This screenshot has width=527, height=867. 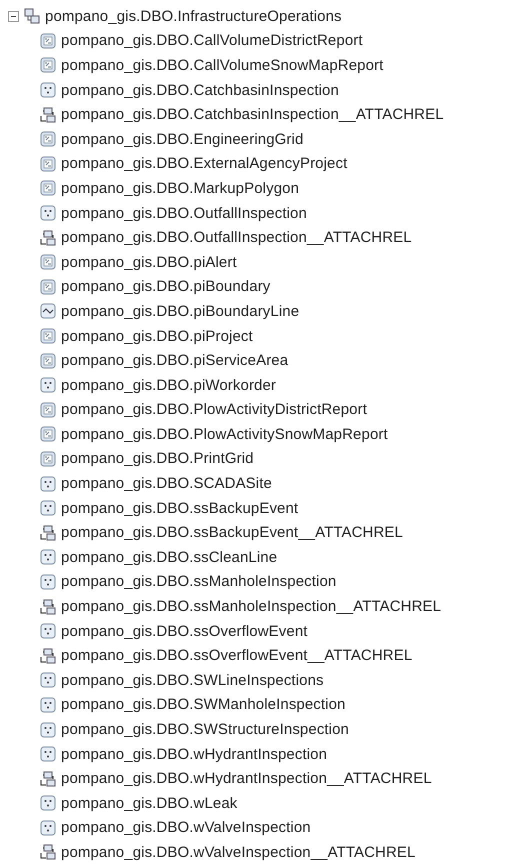 What do you see at coordinates (149, 262) in the screenshot?
I see `tree-item: pompano_gis.DBO.piAlert` at bounding box center [149, 262].